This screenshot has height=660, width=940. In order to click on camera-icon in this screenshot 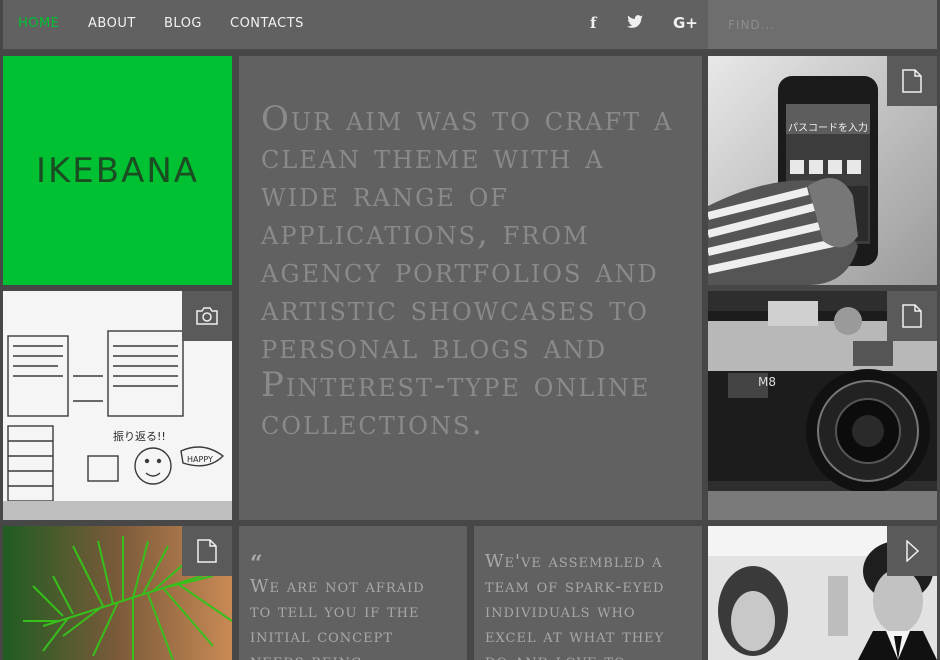, I will do `click(207, 316)`.